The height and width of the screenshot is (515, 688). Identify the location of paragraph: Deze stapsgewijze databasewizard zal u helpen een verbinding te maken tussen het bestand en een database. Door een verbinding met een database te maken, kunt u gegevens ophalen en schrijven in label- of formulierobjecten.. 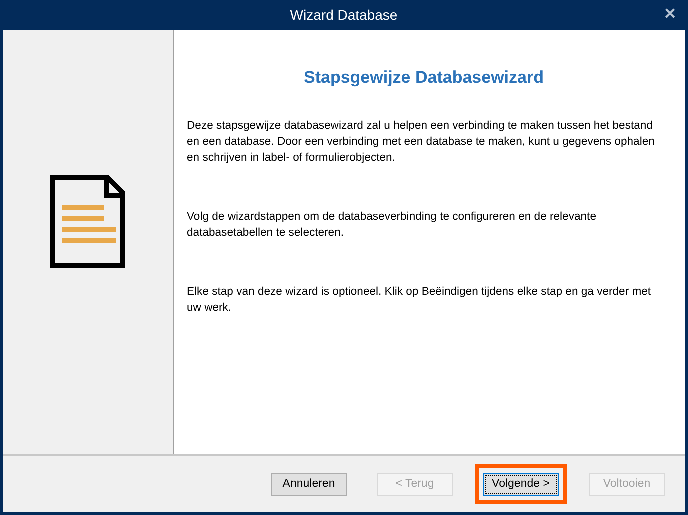
(421, 142).